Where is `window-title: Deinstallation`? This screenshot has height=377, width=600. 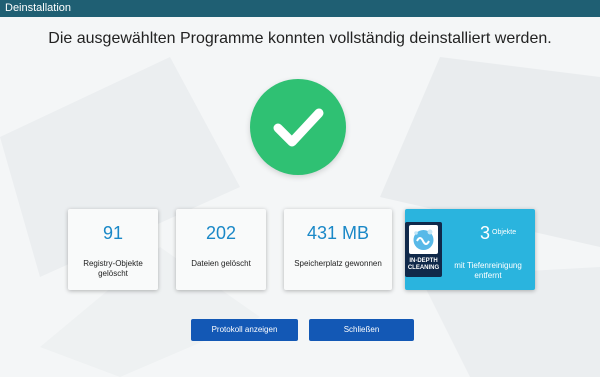
window-title: Deinstallation is located at coordinates (38, 8).